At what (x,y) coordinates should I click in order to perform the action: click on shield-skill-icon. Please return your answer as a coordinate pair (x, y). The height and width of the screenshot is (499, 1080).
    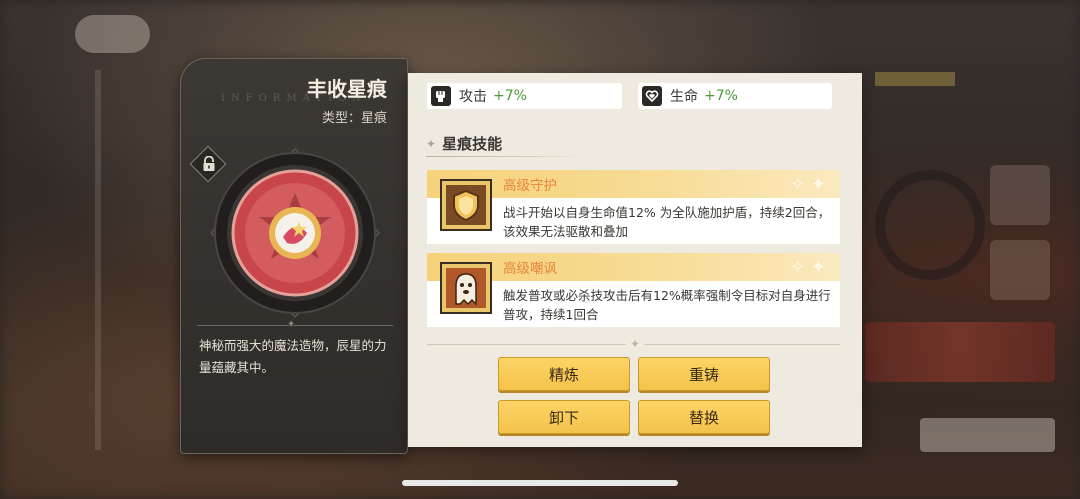
    Looking at the image, I should click on (466, 205).